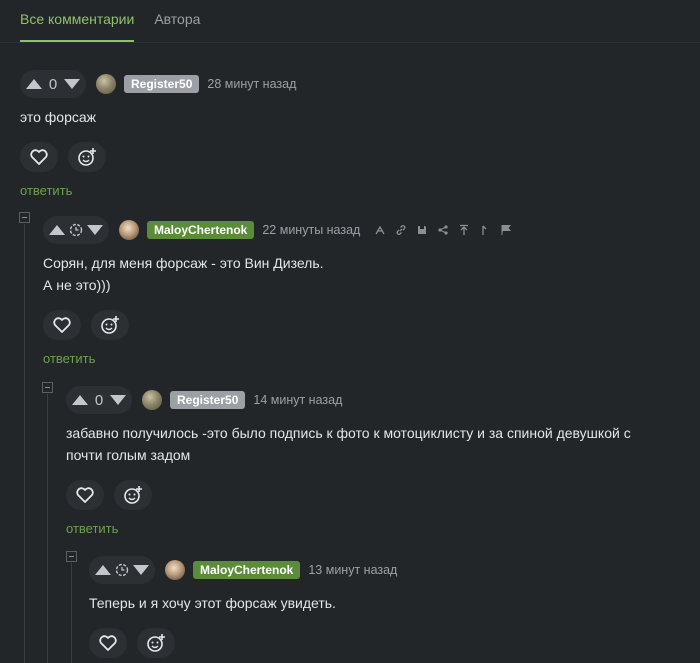 The image size is (700, 663). What do you see at coordinates (422, 230) in the screenshot?
I see `save-icon` at bounding box center [422, 230].